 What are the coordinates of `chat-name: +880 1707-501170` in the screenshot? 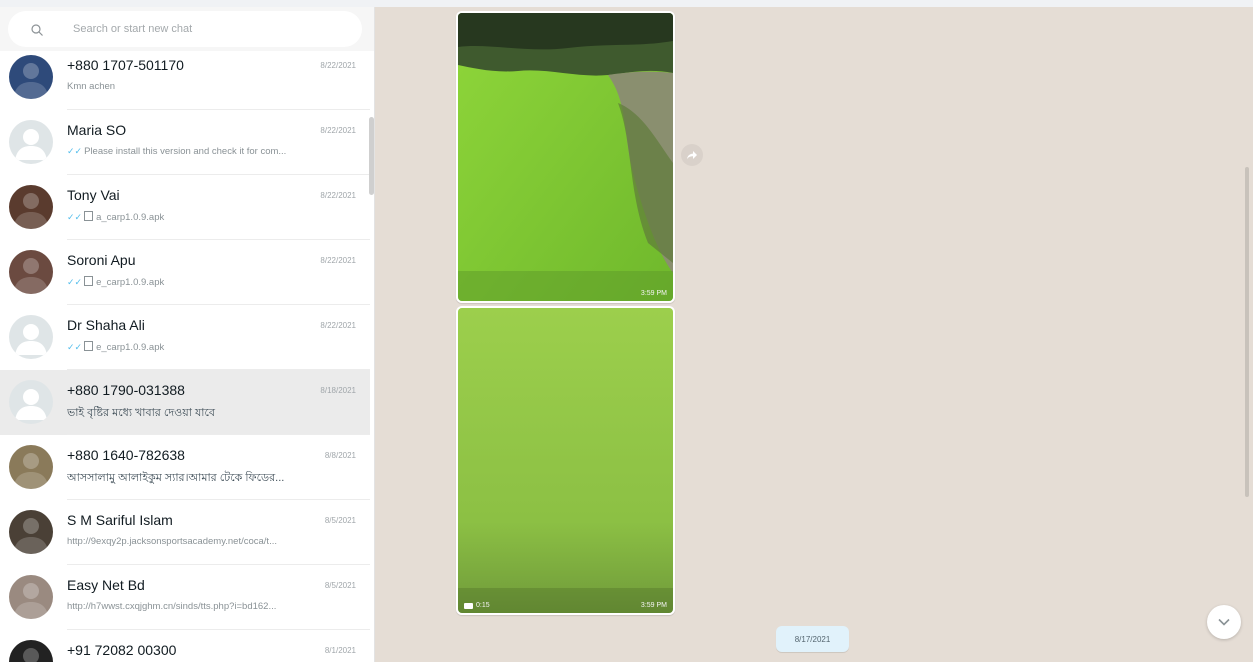 It's located at (125, 65).